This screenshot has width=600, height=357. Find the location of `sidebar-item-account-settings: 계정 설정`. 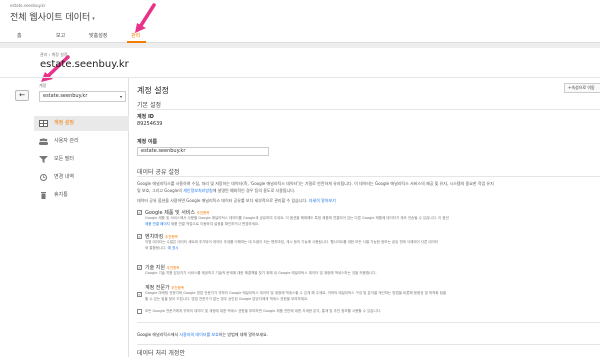

sidebar-item-account-settings: 계정 설정 is located at coordinates (81, 123).